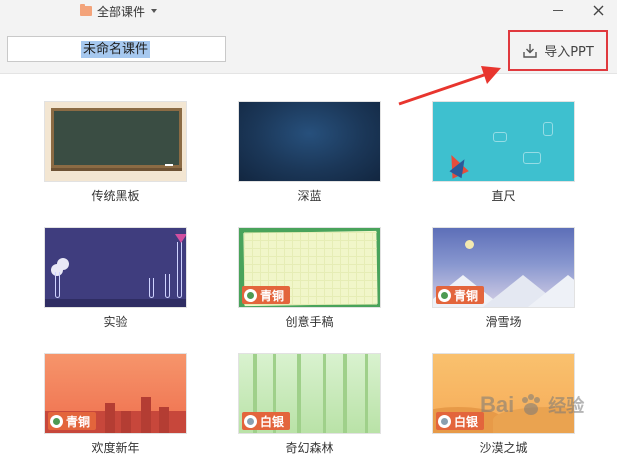 The height and width of the screenshot is (460, 617). I want to click on template-card-new-year: 青铜 欢度新年, so click(115, 404).